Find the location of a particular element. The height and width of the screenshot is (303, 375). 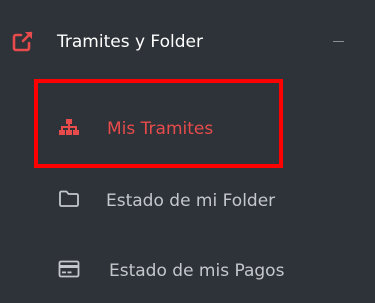

sidebar-item-label: Estado de mi Folder is located at coordinates (191, 201).